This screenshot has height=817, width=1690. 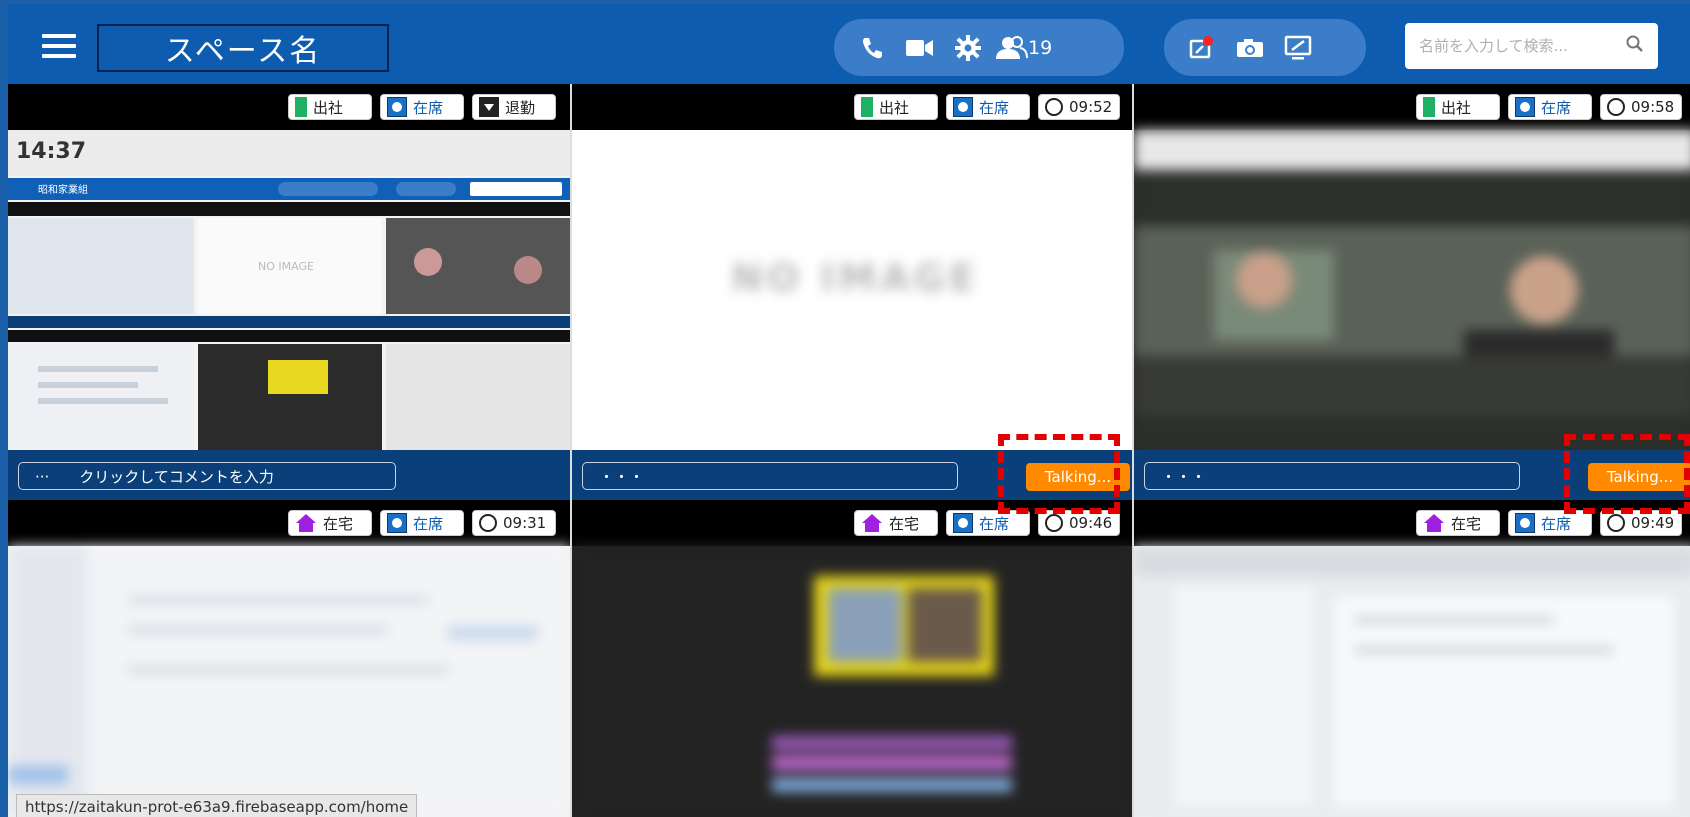 I want to click on tile-status-bar: 在宅 在席 09:49, so click(x=1412, y=523).